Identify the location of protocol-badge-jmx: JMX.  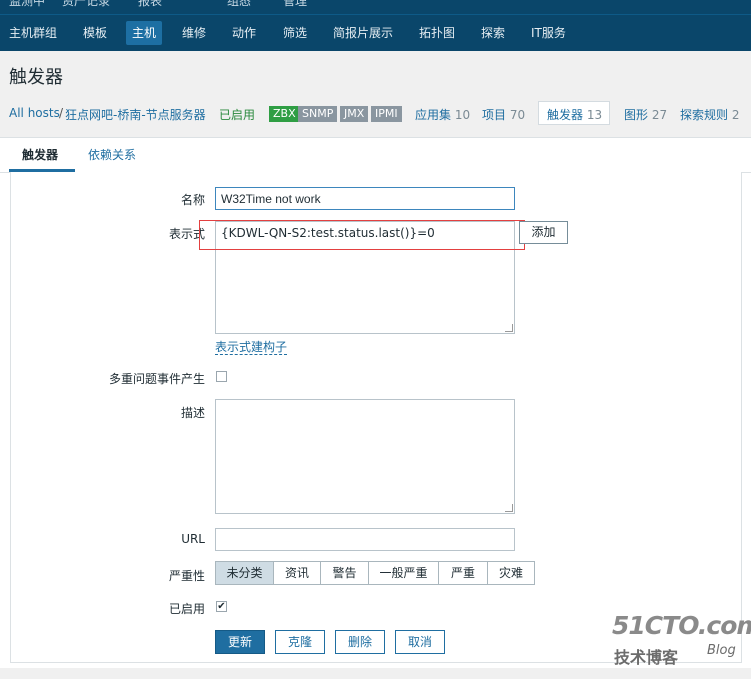
(354, 114).